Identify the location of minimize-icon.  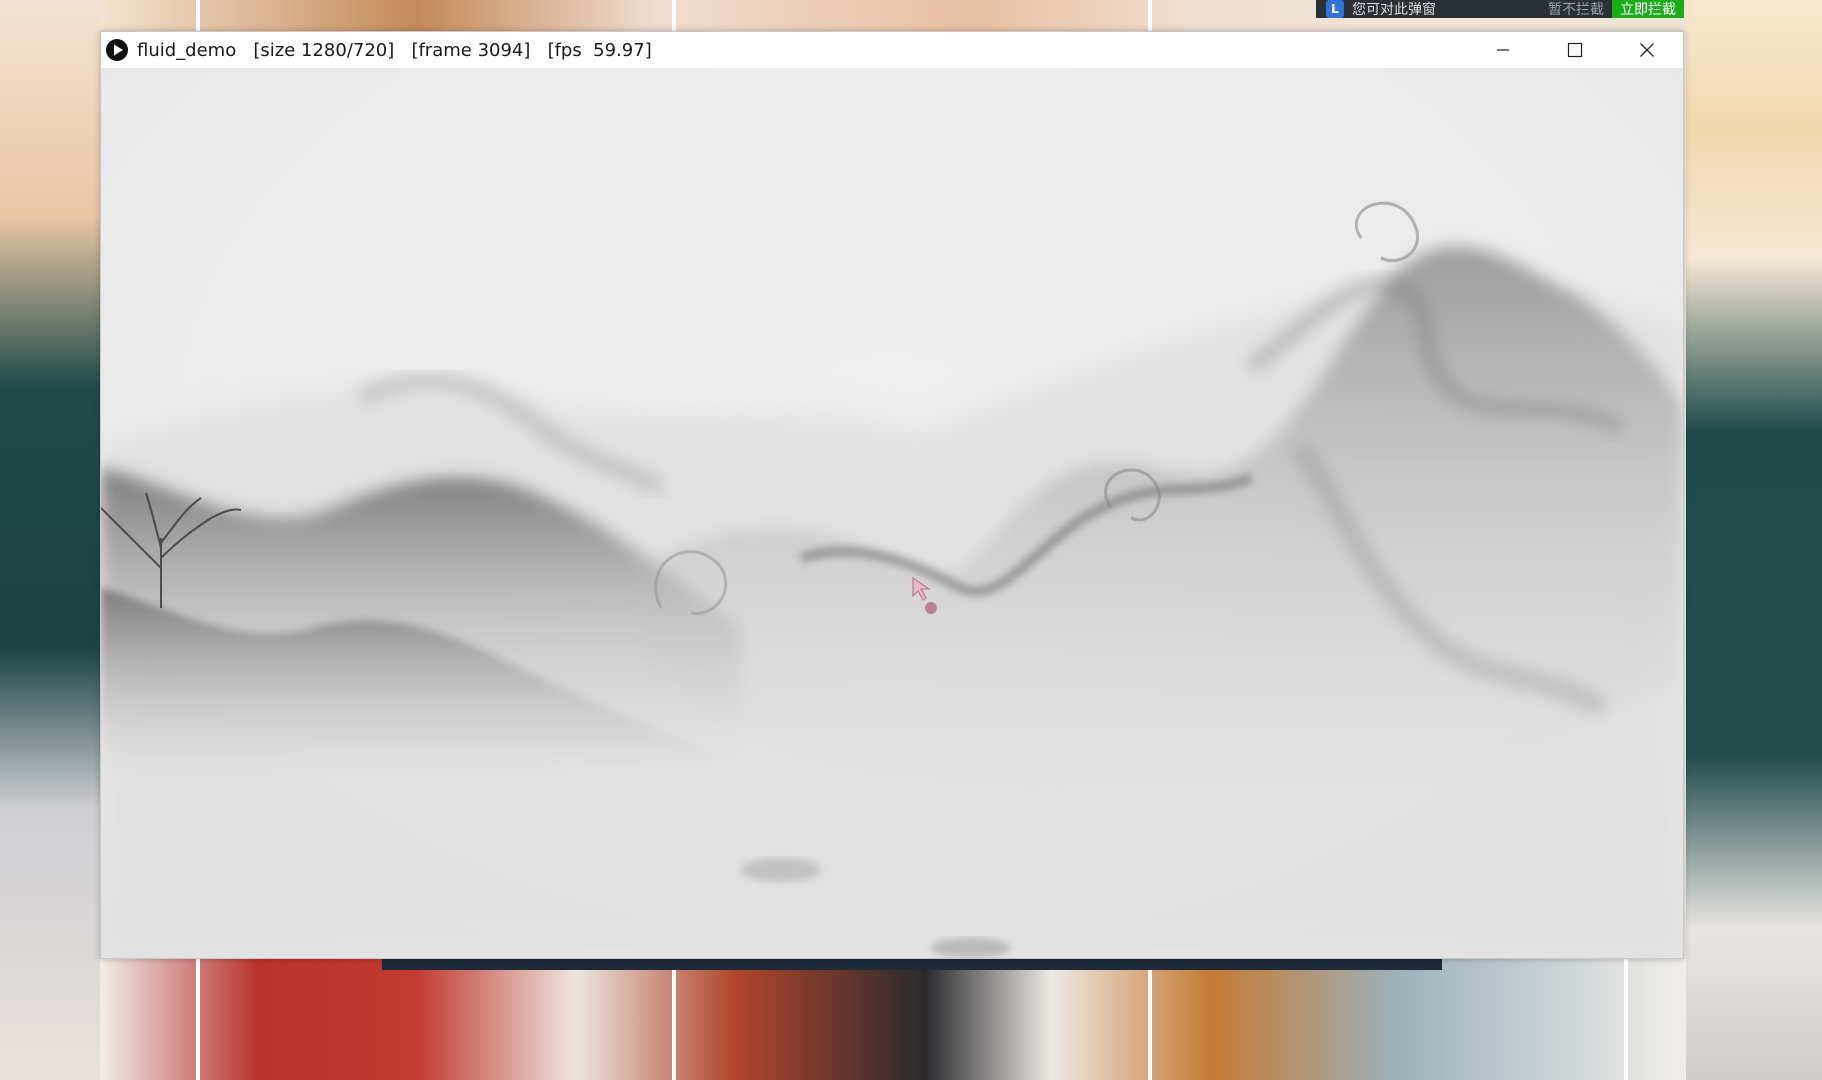
(1503, 50).